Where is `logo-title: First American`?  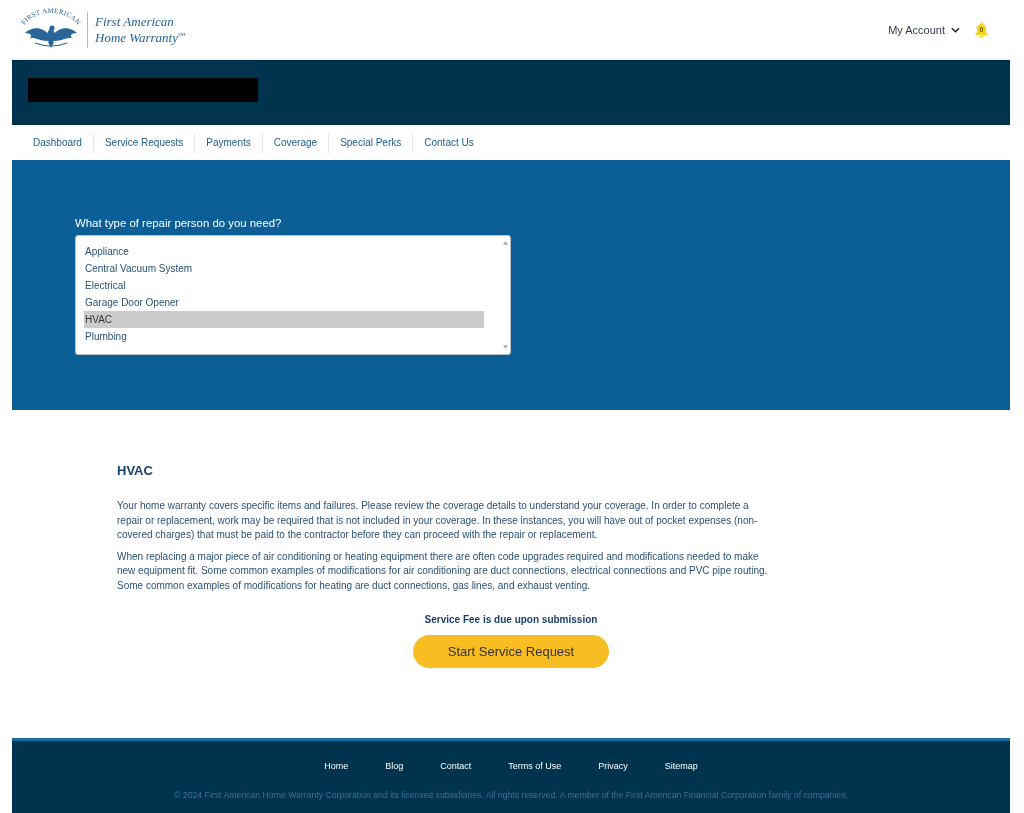
logo-title: First American is located at coordinates (135, 21).